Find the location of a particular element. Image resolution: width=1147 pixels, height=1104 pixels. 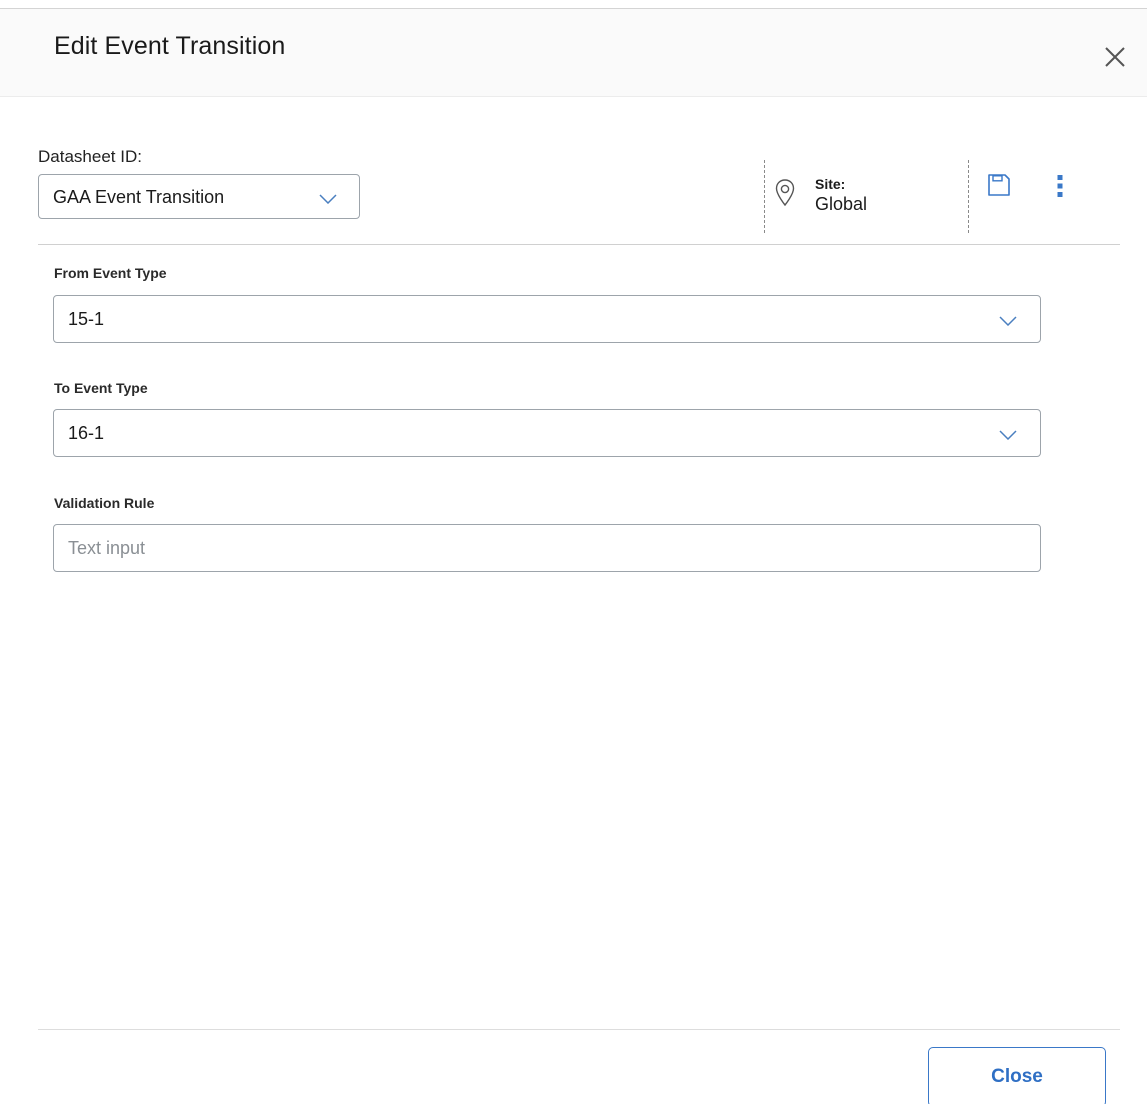

footer-divider is located at coordinates (579, 1029).